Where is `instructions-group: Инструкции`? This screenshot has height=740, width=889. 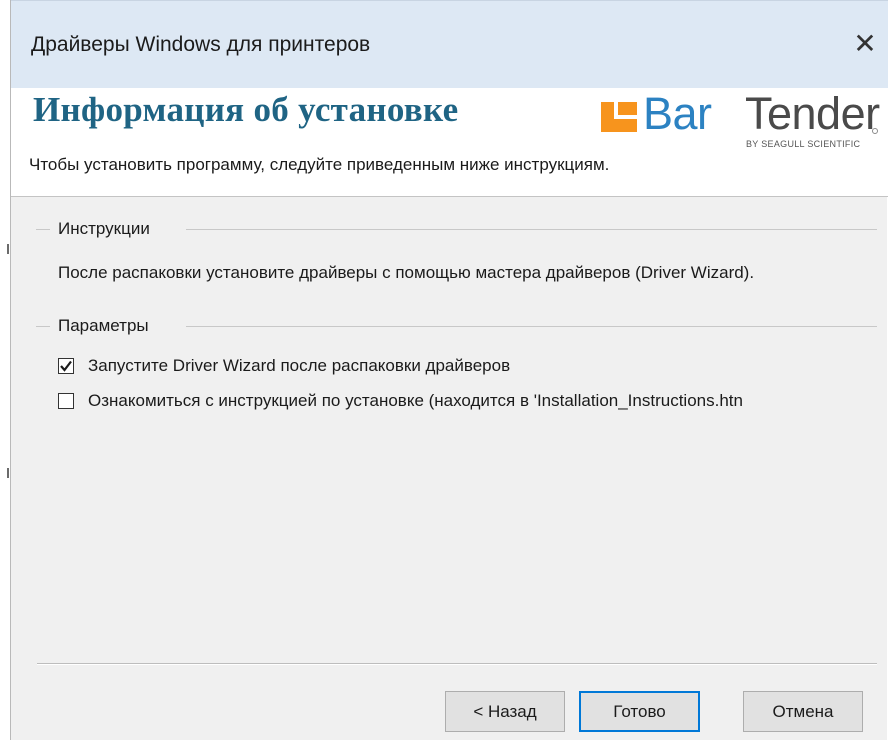
instructions-group: Инструкции is located at coordinates (456, 229).